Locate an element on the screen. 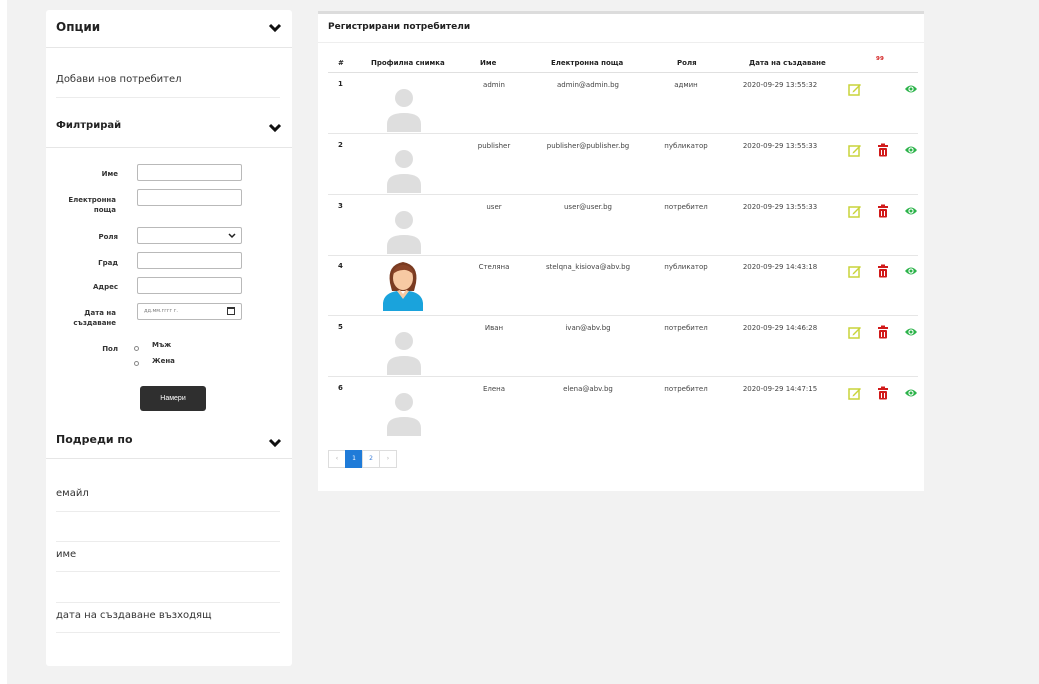  row-number: 6 is located at coordinates (340, 388).